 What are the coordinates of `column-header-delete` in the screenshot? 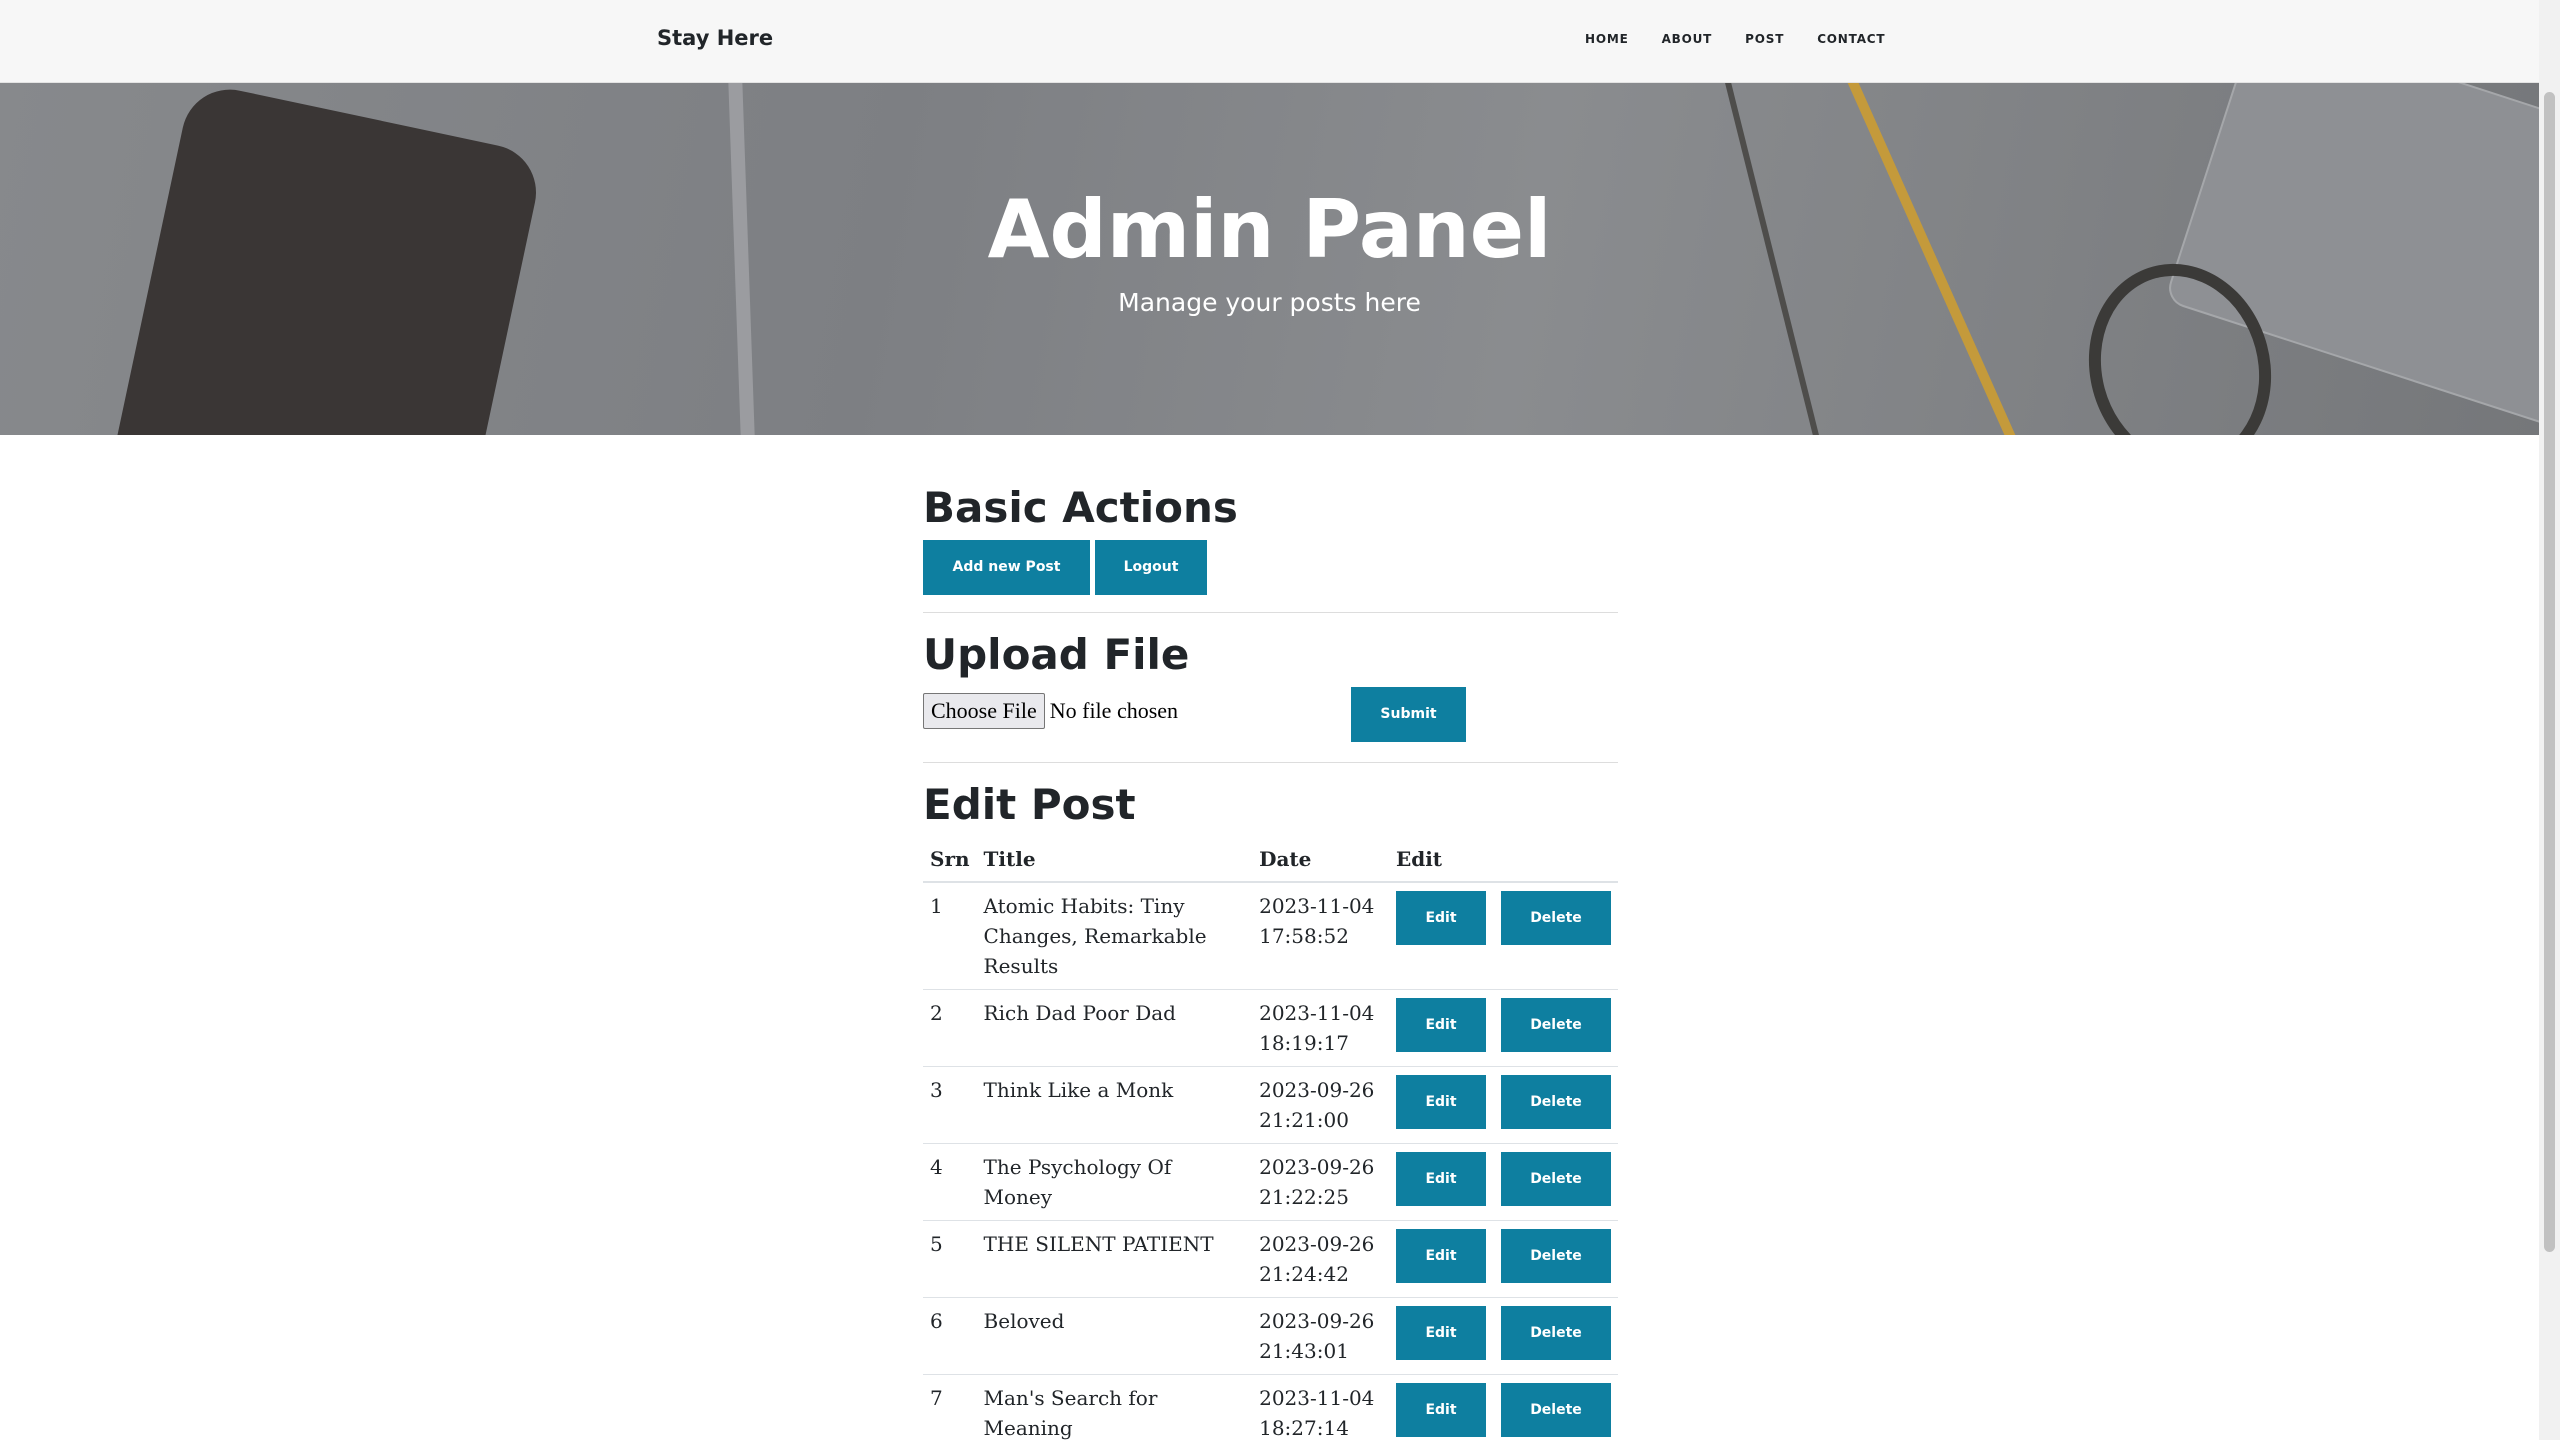 It's located at (1556, 861).